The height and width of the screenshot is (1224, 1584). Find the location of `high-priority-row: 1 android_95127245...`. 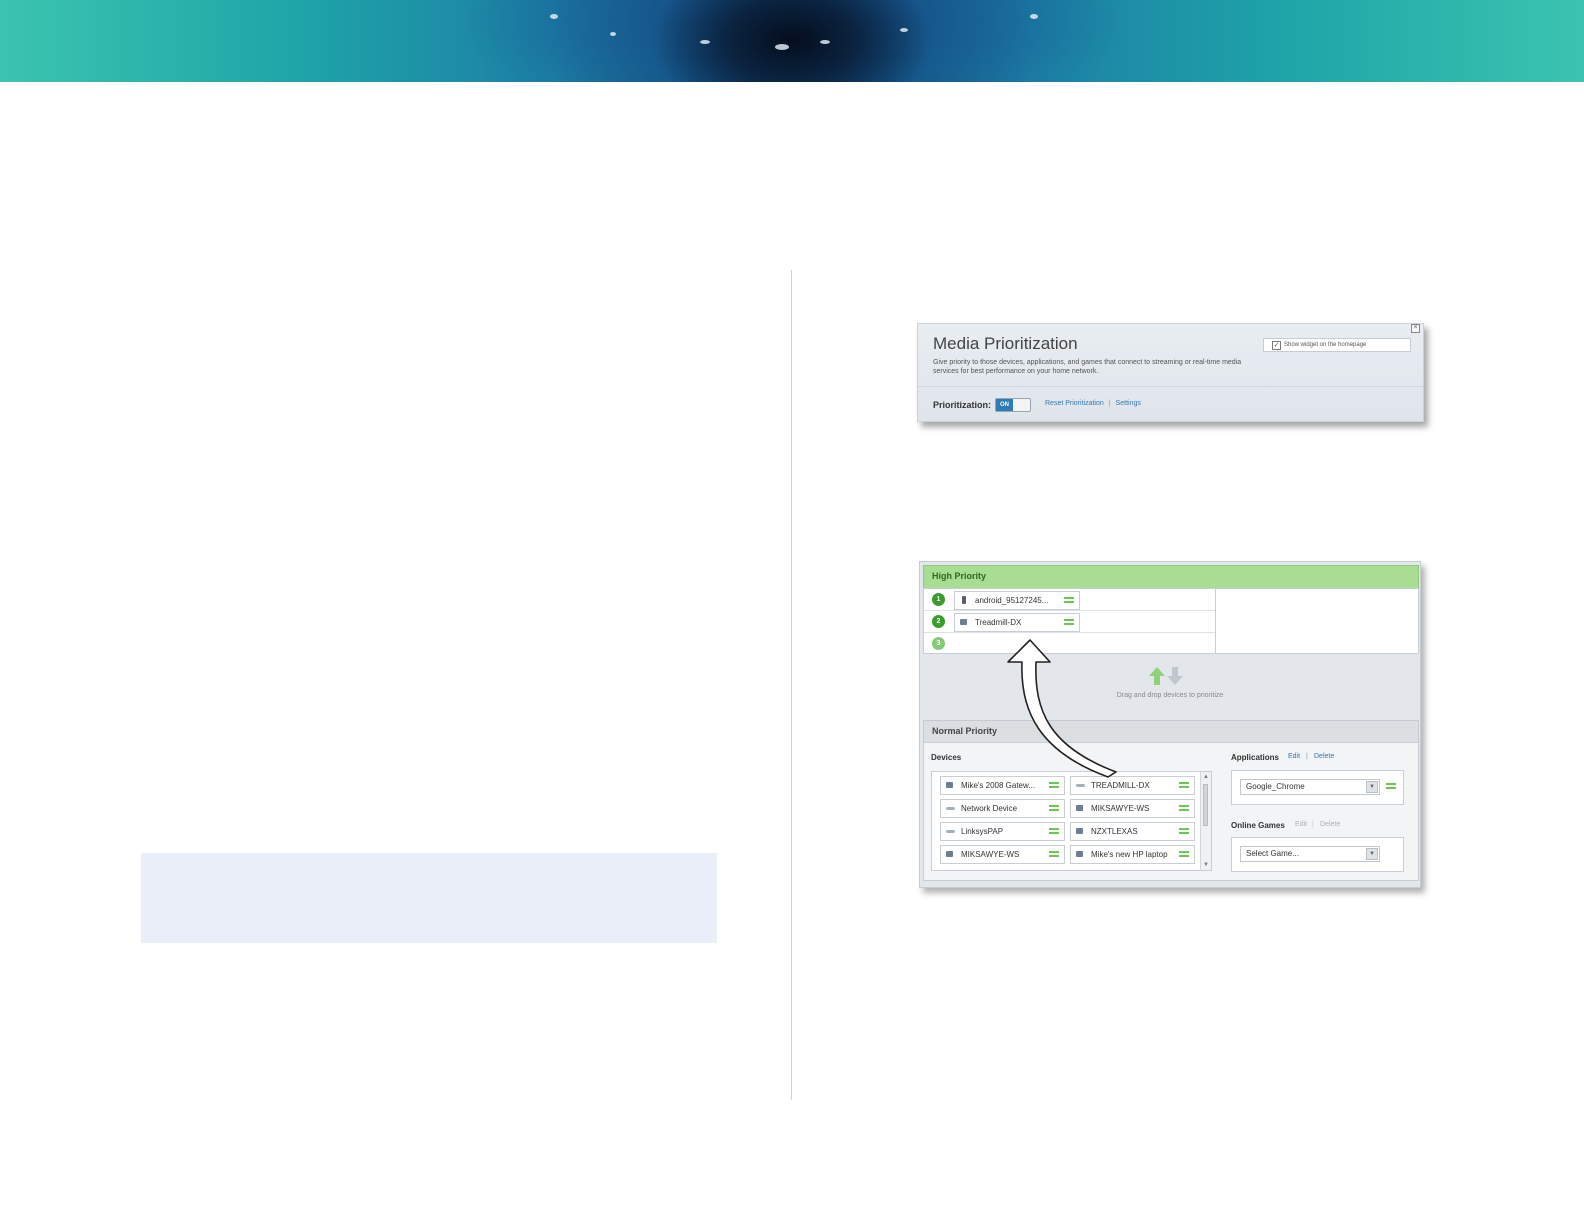

high-priority-row: 1 android_95127245... is located at coordinates (1069, 600).